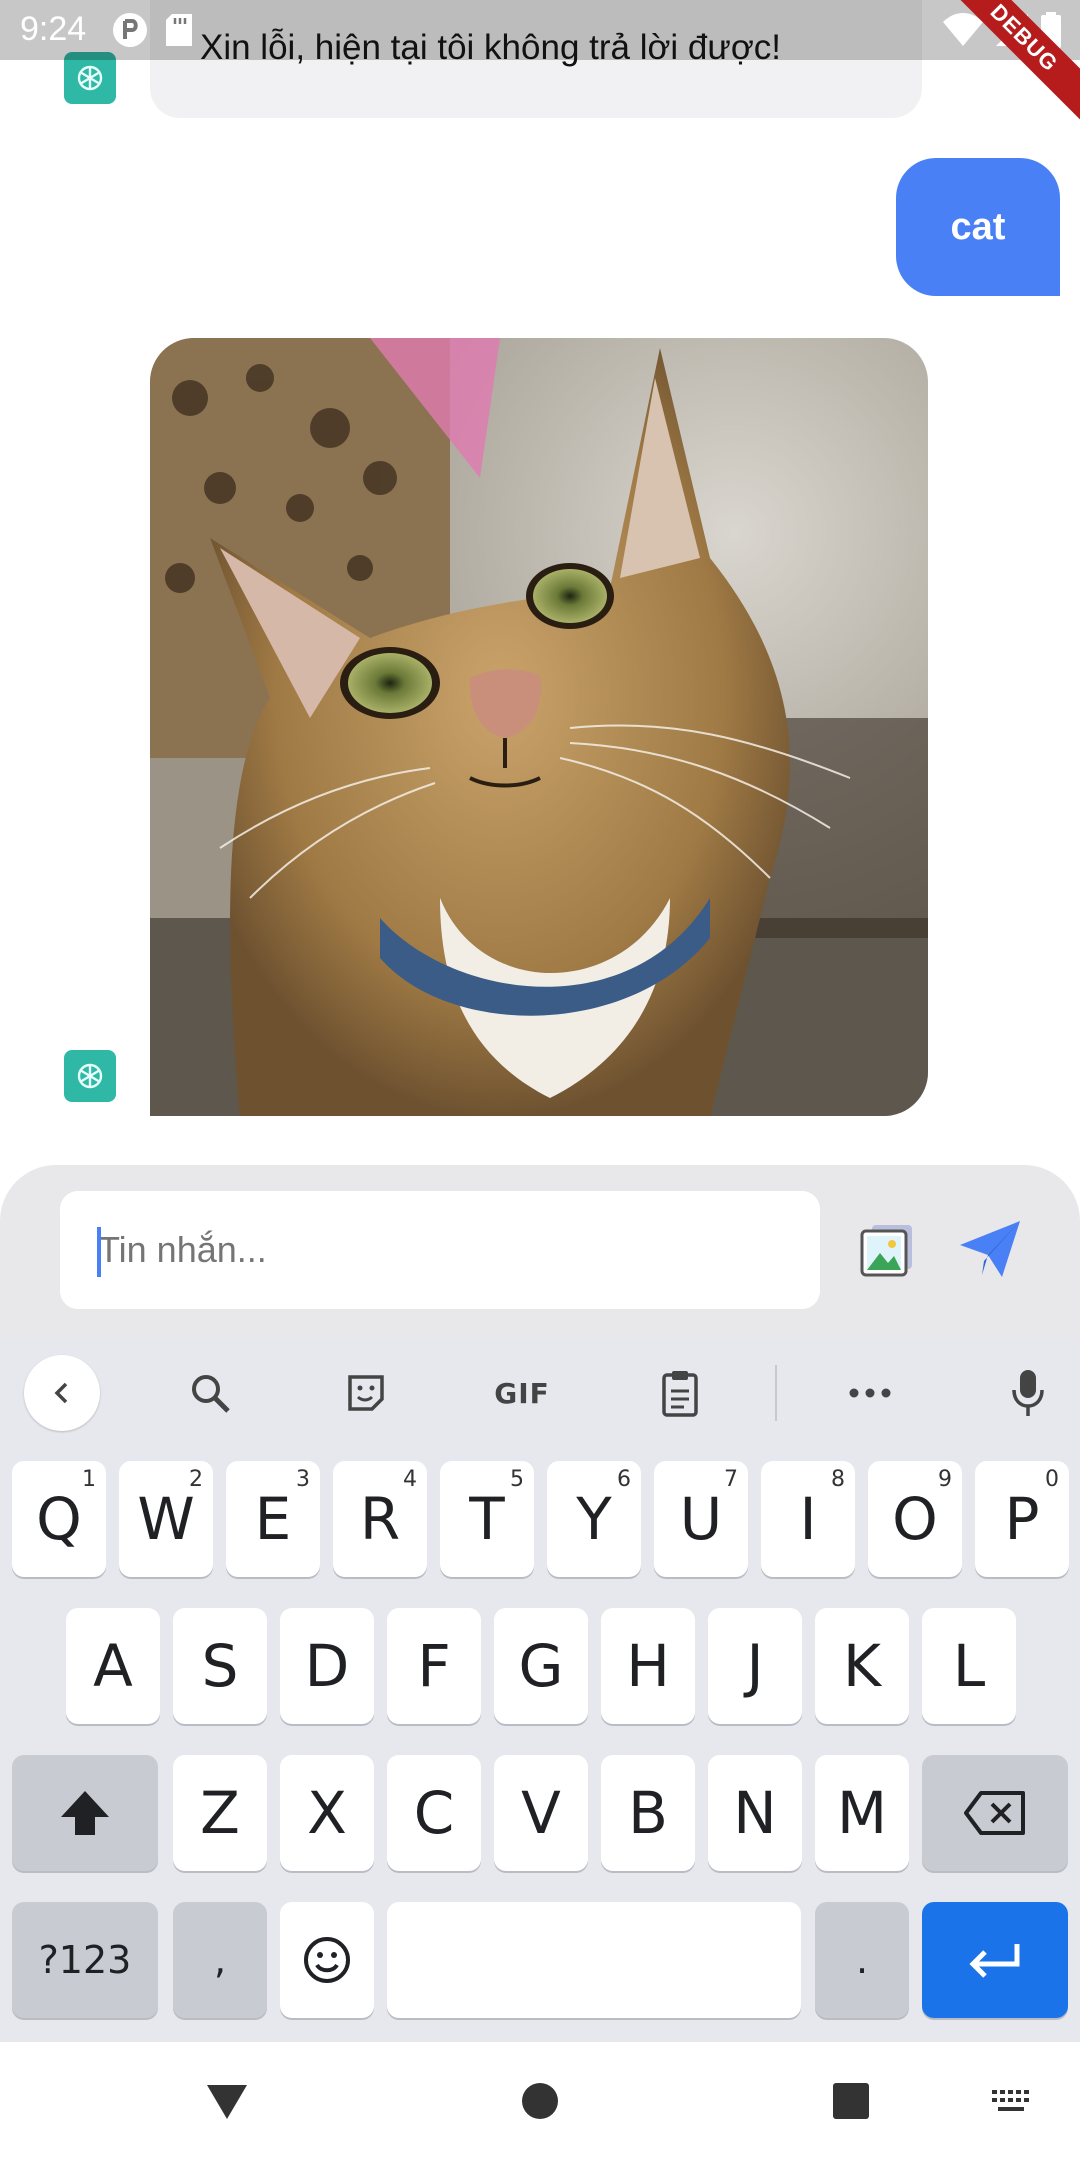 Image resolution: width=1080 pixels, height=2160 pixels. I want to click on key-k: K, so click(862, 1666).